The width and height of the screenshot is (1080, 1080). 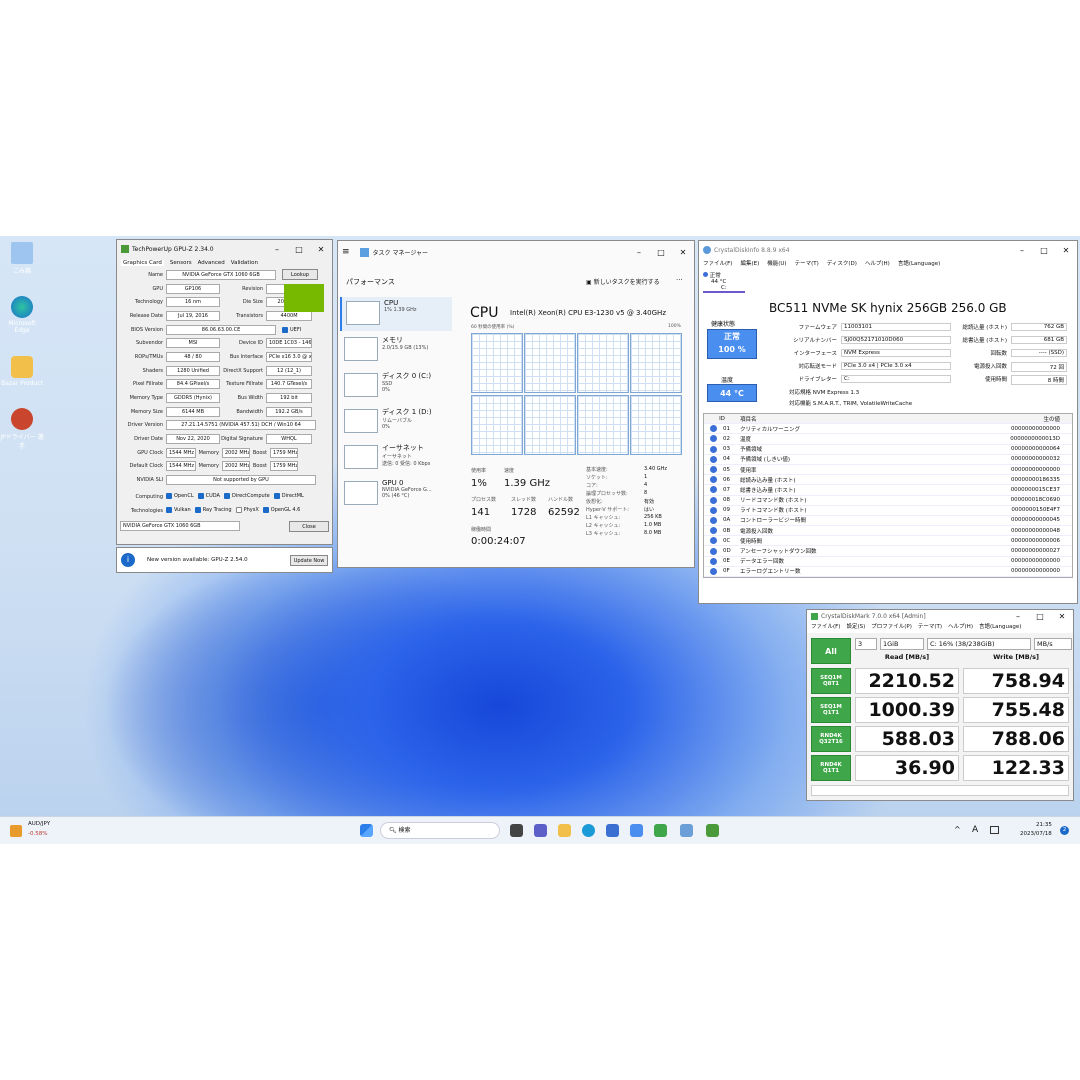 I want to click on count-select: 3, so click(x=866, y=644).